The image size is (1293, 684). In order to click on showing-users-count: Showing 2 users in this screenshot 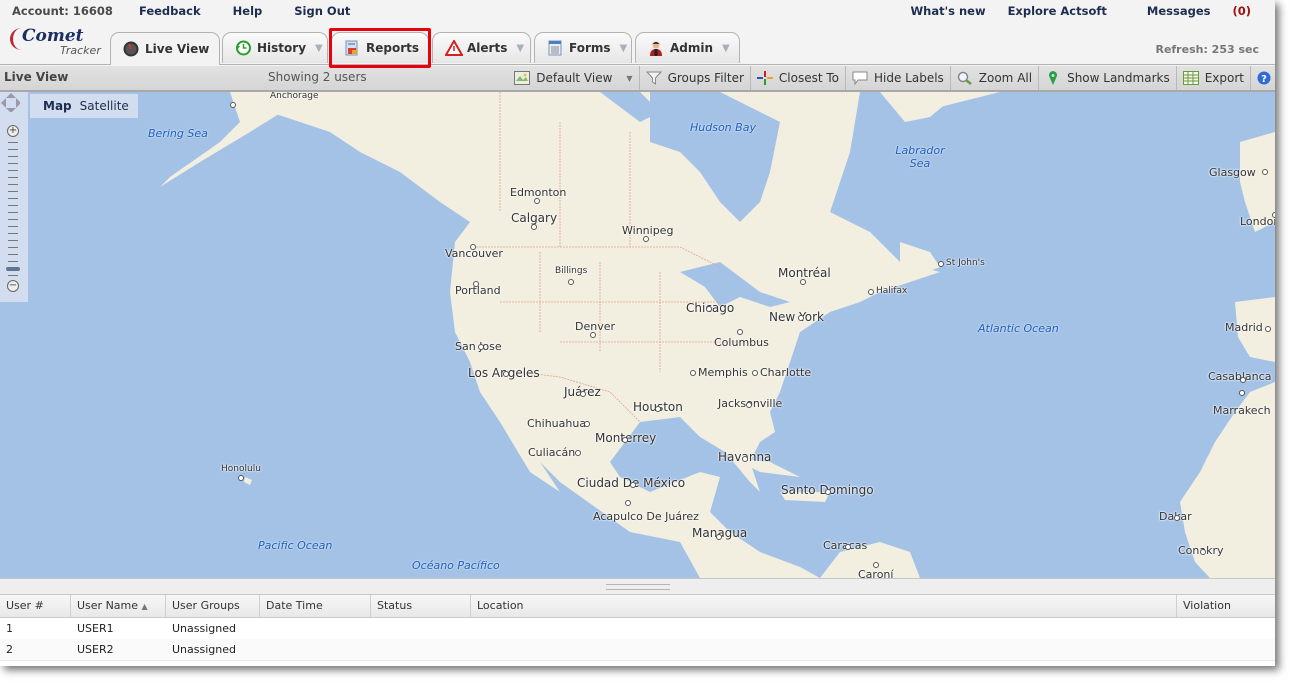, I will do `click(317, 77)`.